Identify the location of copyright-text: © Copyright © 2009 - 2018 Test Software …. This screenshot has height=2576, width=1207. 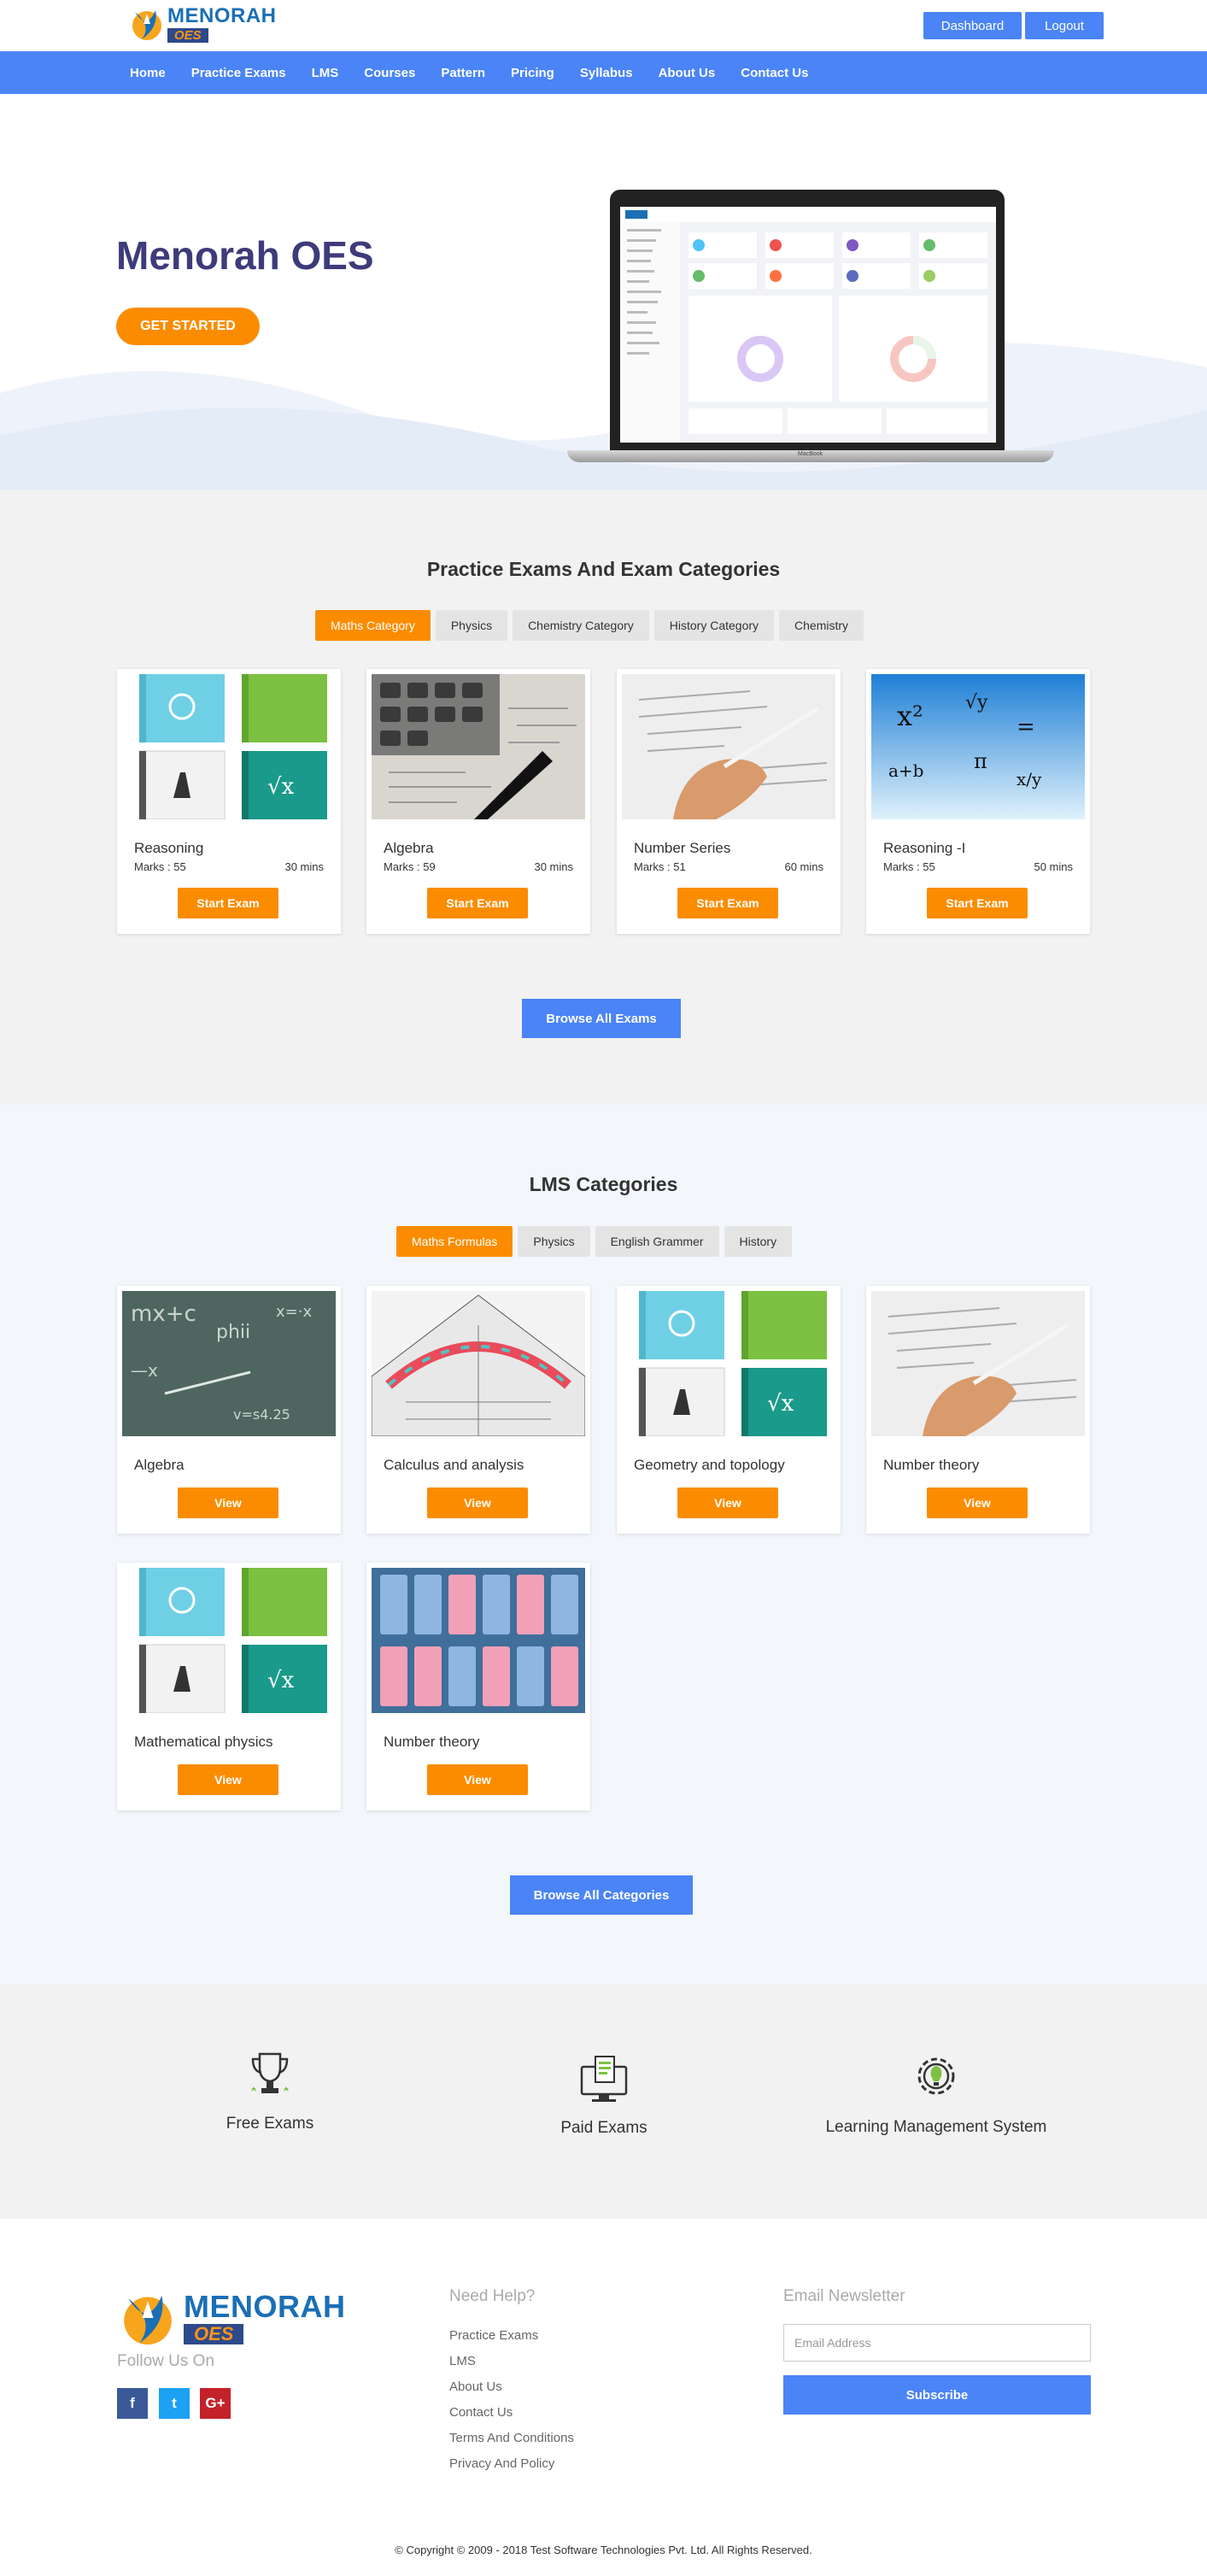
(603, 2550).